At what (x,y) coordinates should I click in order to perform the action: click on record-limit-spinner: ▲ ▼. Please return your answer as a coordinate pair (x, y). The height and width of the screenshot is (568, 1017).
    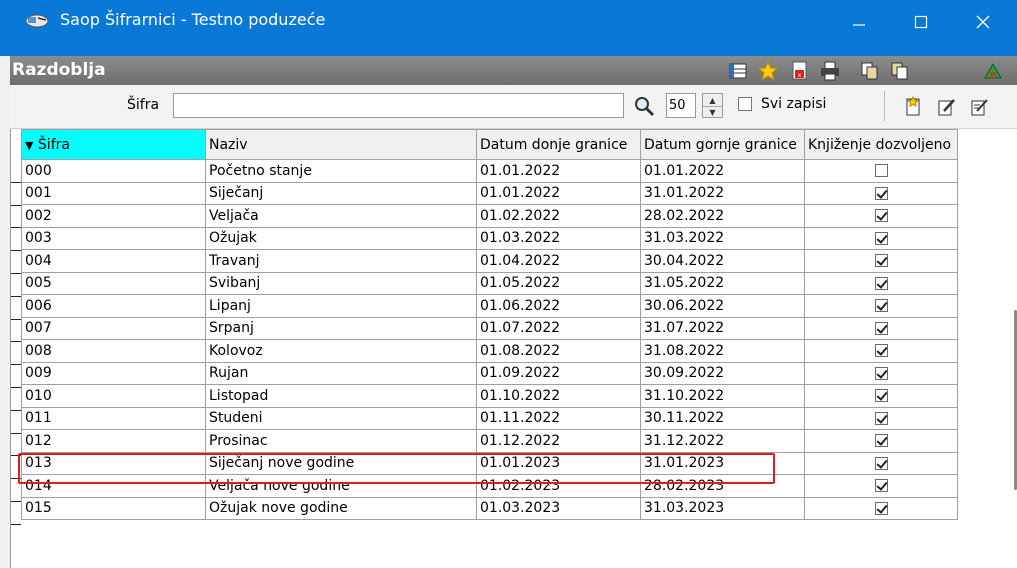
    Looking at the image, I should click on (712, 105).